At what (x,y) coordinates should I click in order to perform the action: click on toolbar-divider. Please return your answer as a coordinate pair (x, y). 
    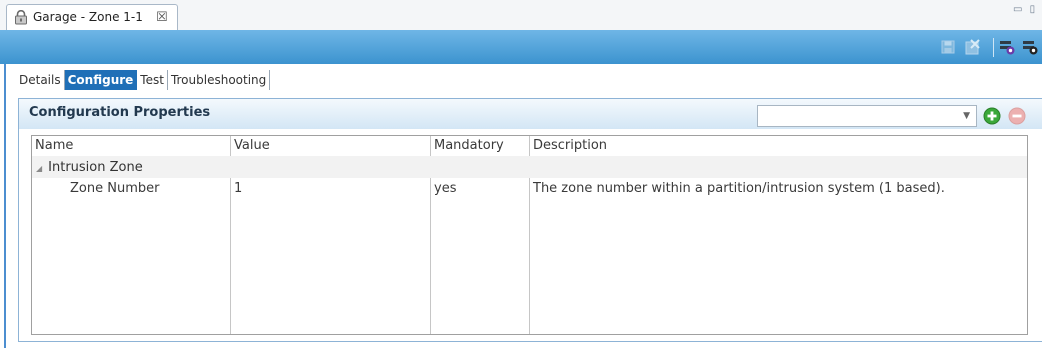
    Looking at the image, I should click on (993, 47).